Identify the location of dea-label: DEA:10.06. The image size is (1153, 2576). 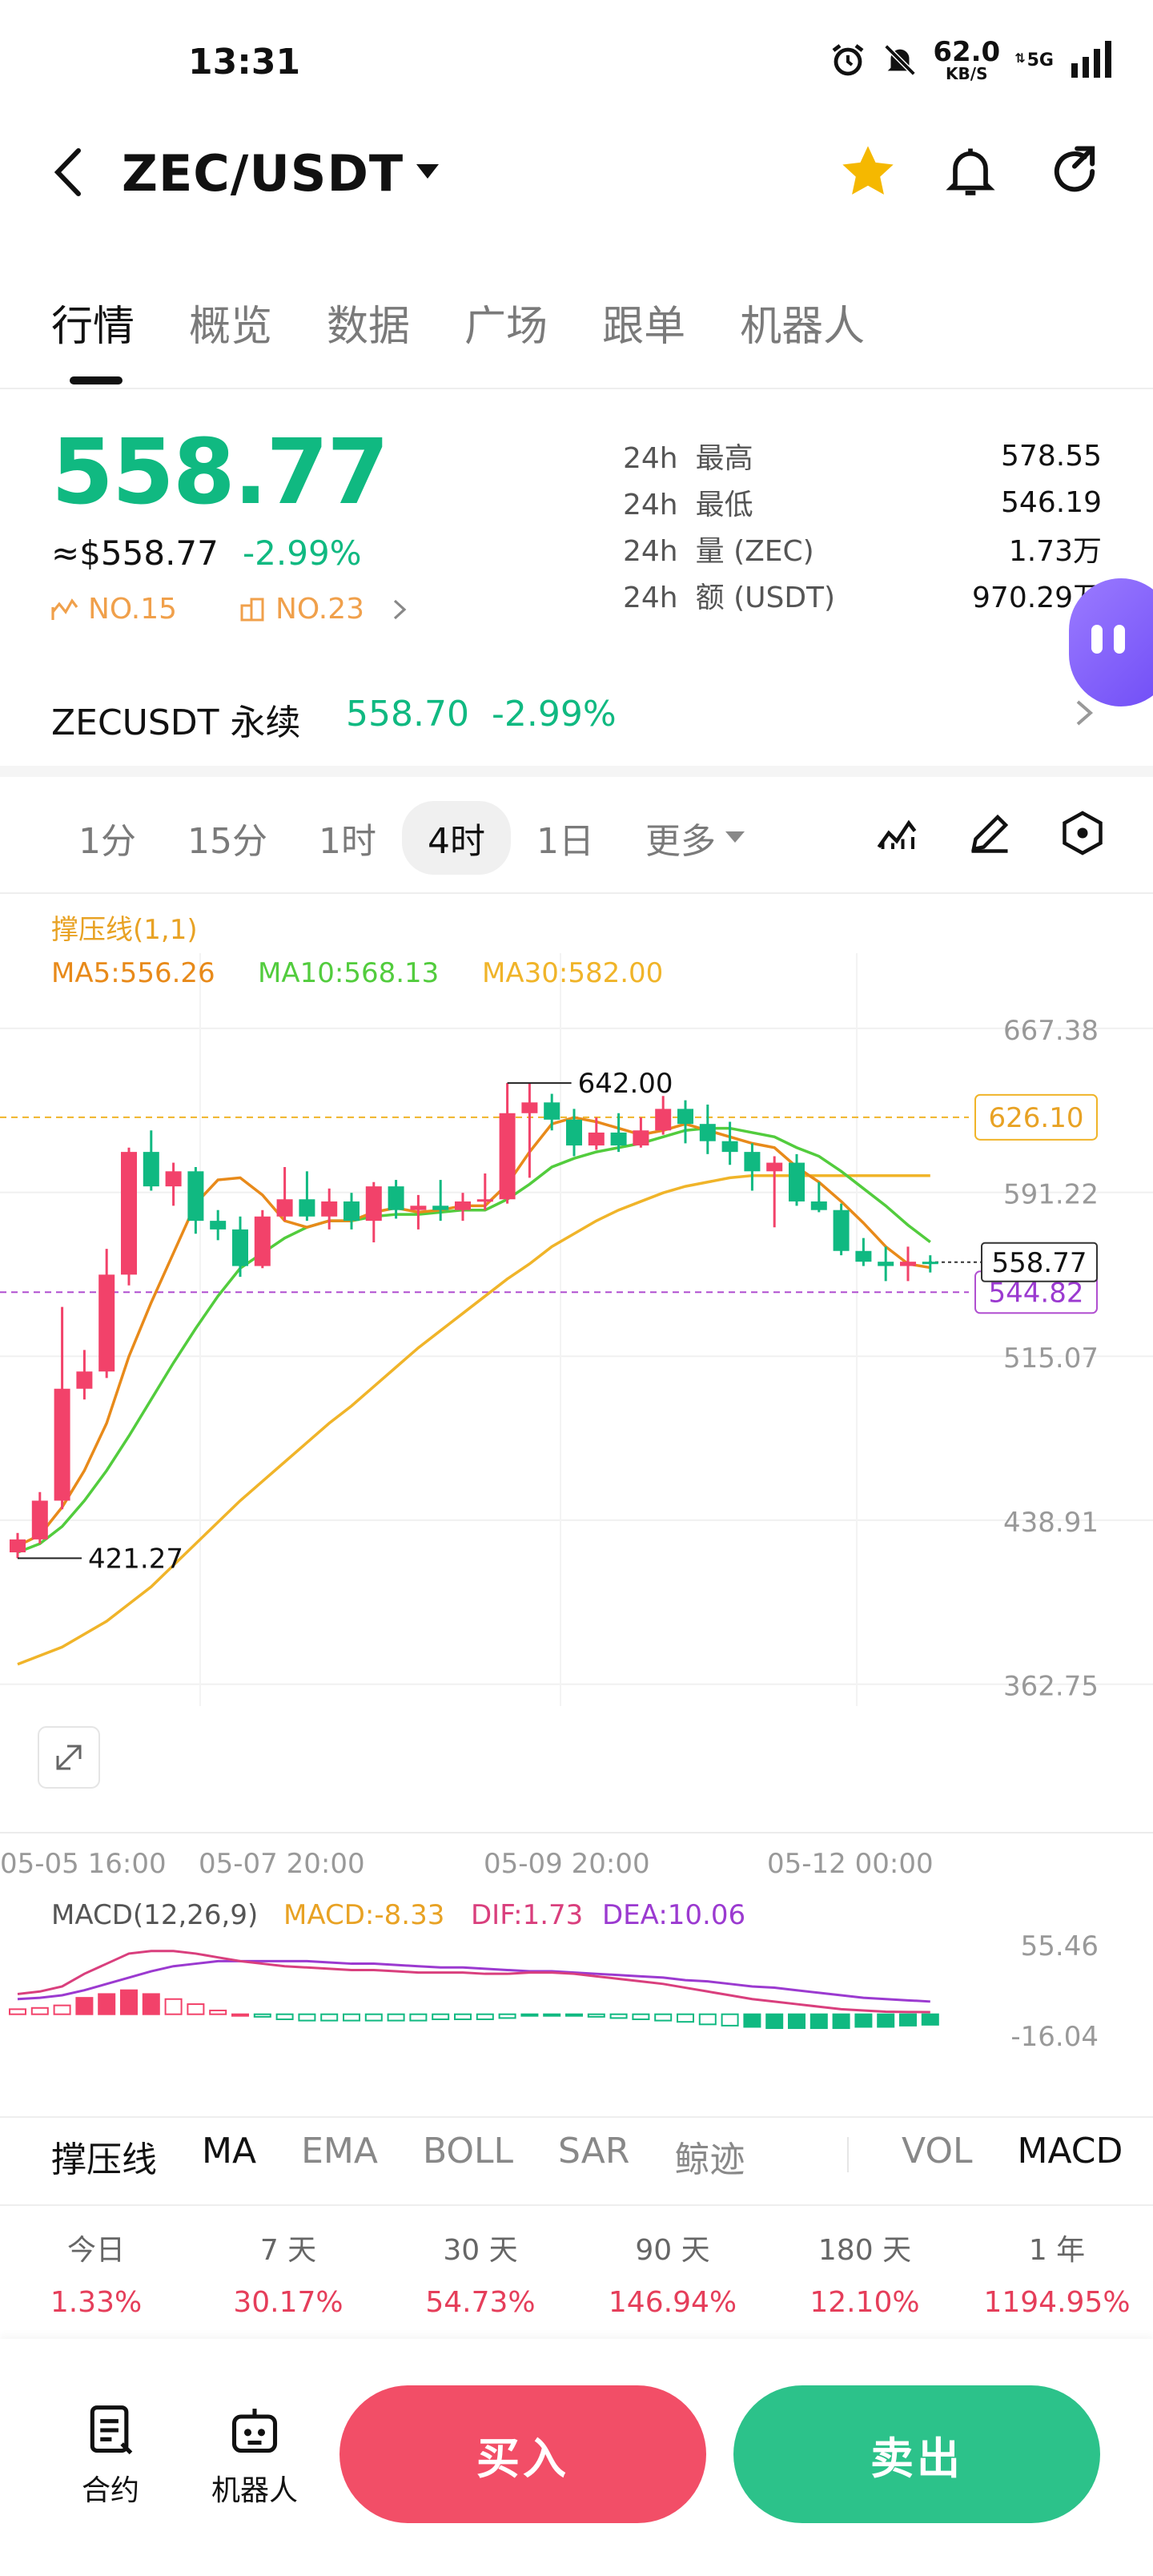
(674, 1915).